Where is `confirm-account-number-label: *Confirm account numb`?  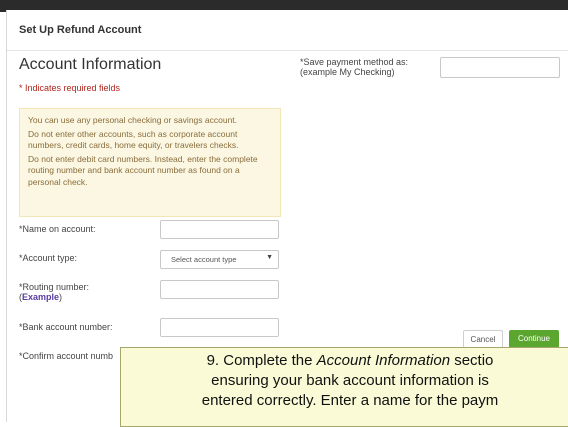
confirm-account-number-label: *Confirm account numb is located at coordinates (66, 356).